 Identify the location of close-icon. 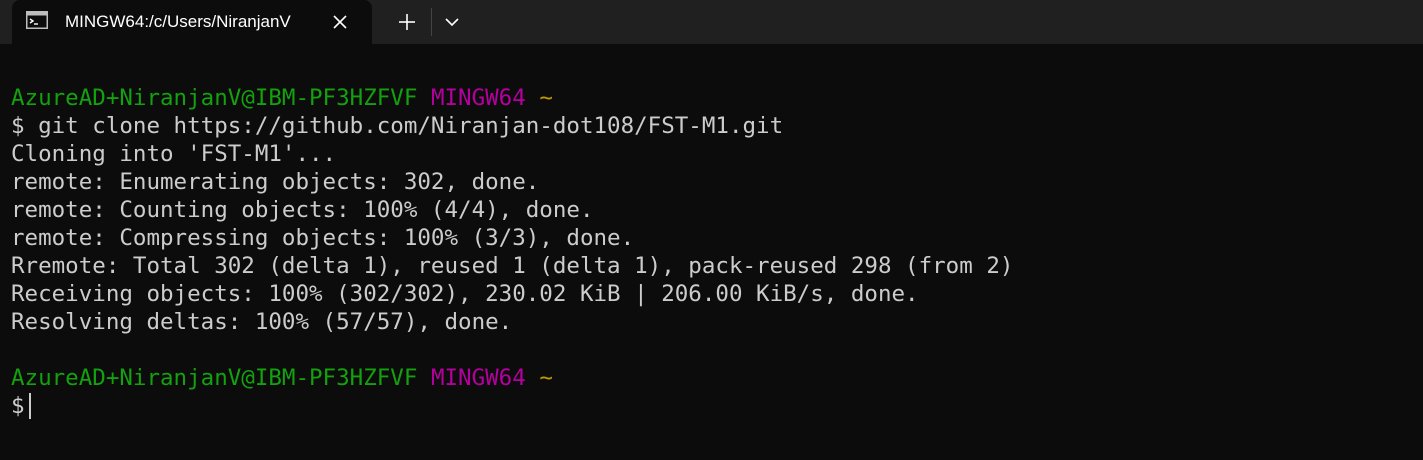
(340, 22).